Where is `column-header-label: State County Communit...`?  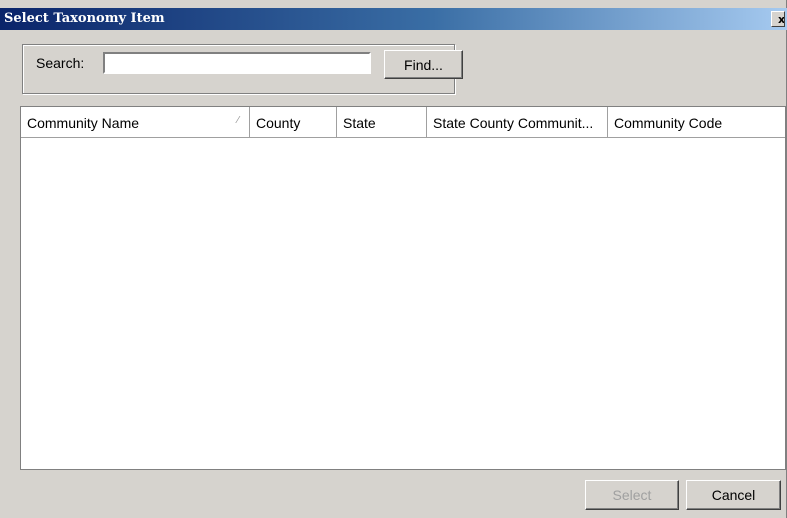
column-header-label: State County Communit... is located at coordinates (513, 123).